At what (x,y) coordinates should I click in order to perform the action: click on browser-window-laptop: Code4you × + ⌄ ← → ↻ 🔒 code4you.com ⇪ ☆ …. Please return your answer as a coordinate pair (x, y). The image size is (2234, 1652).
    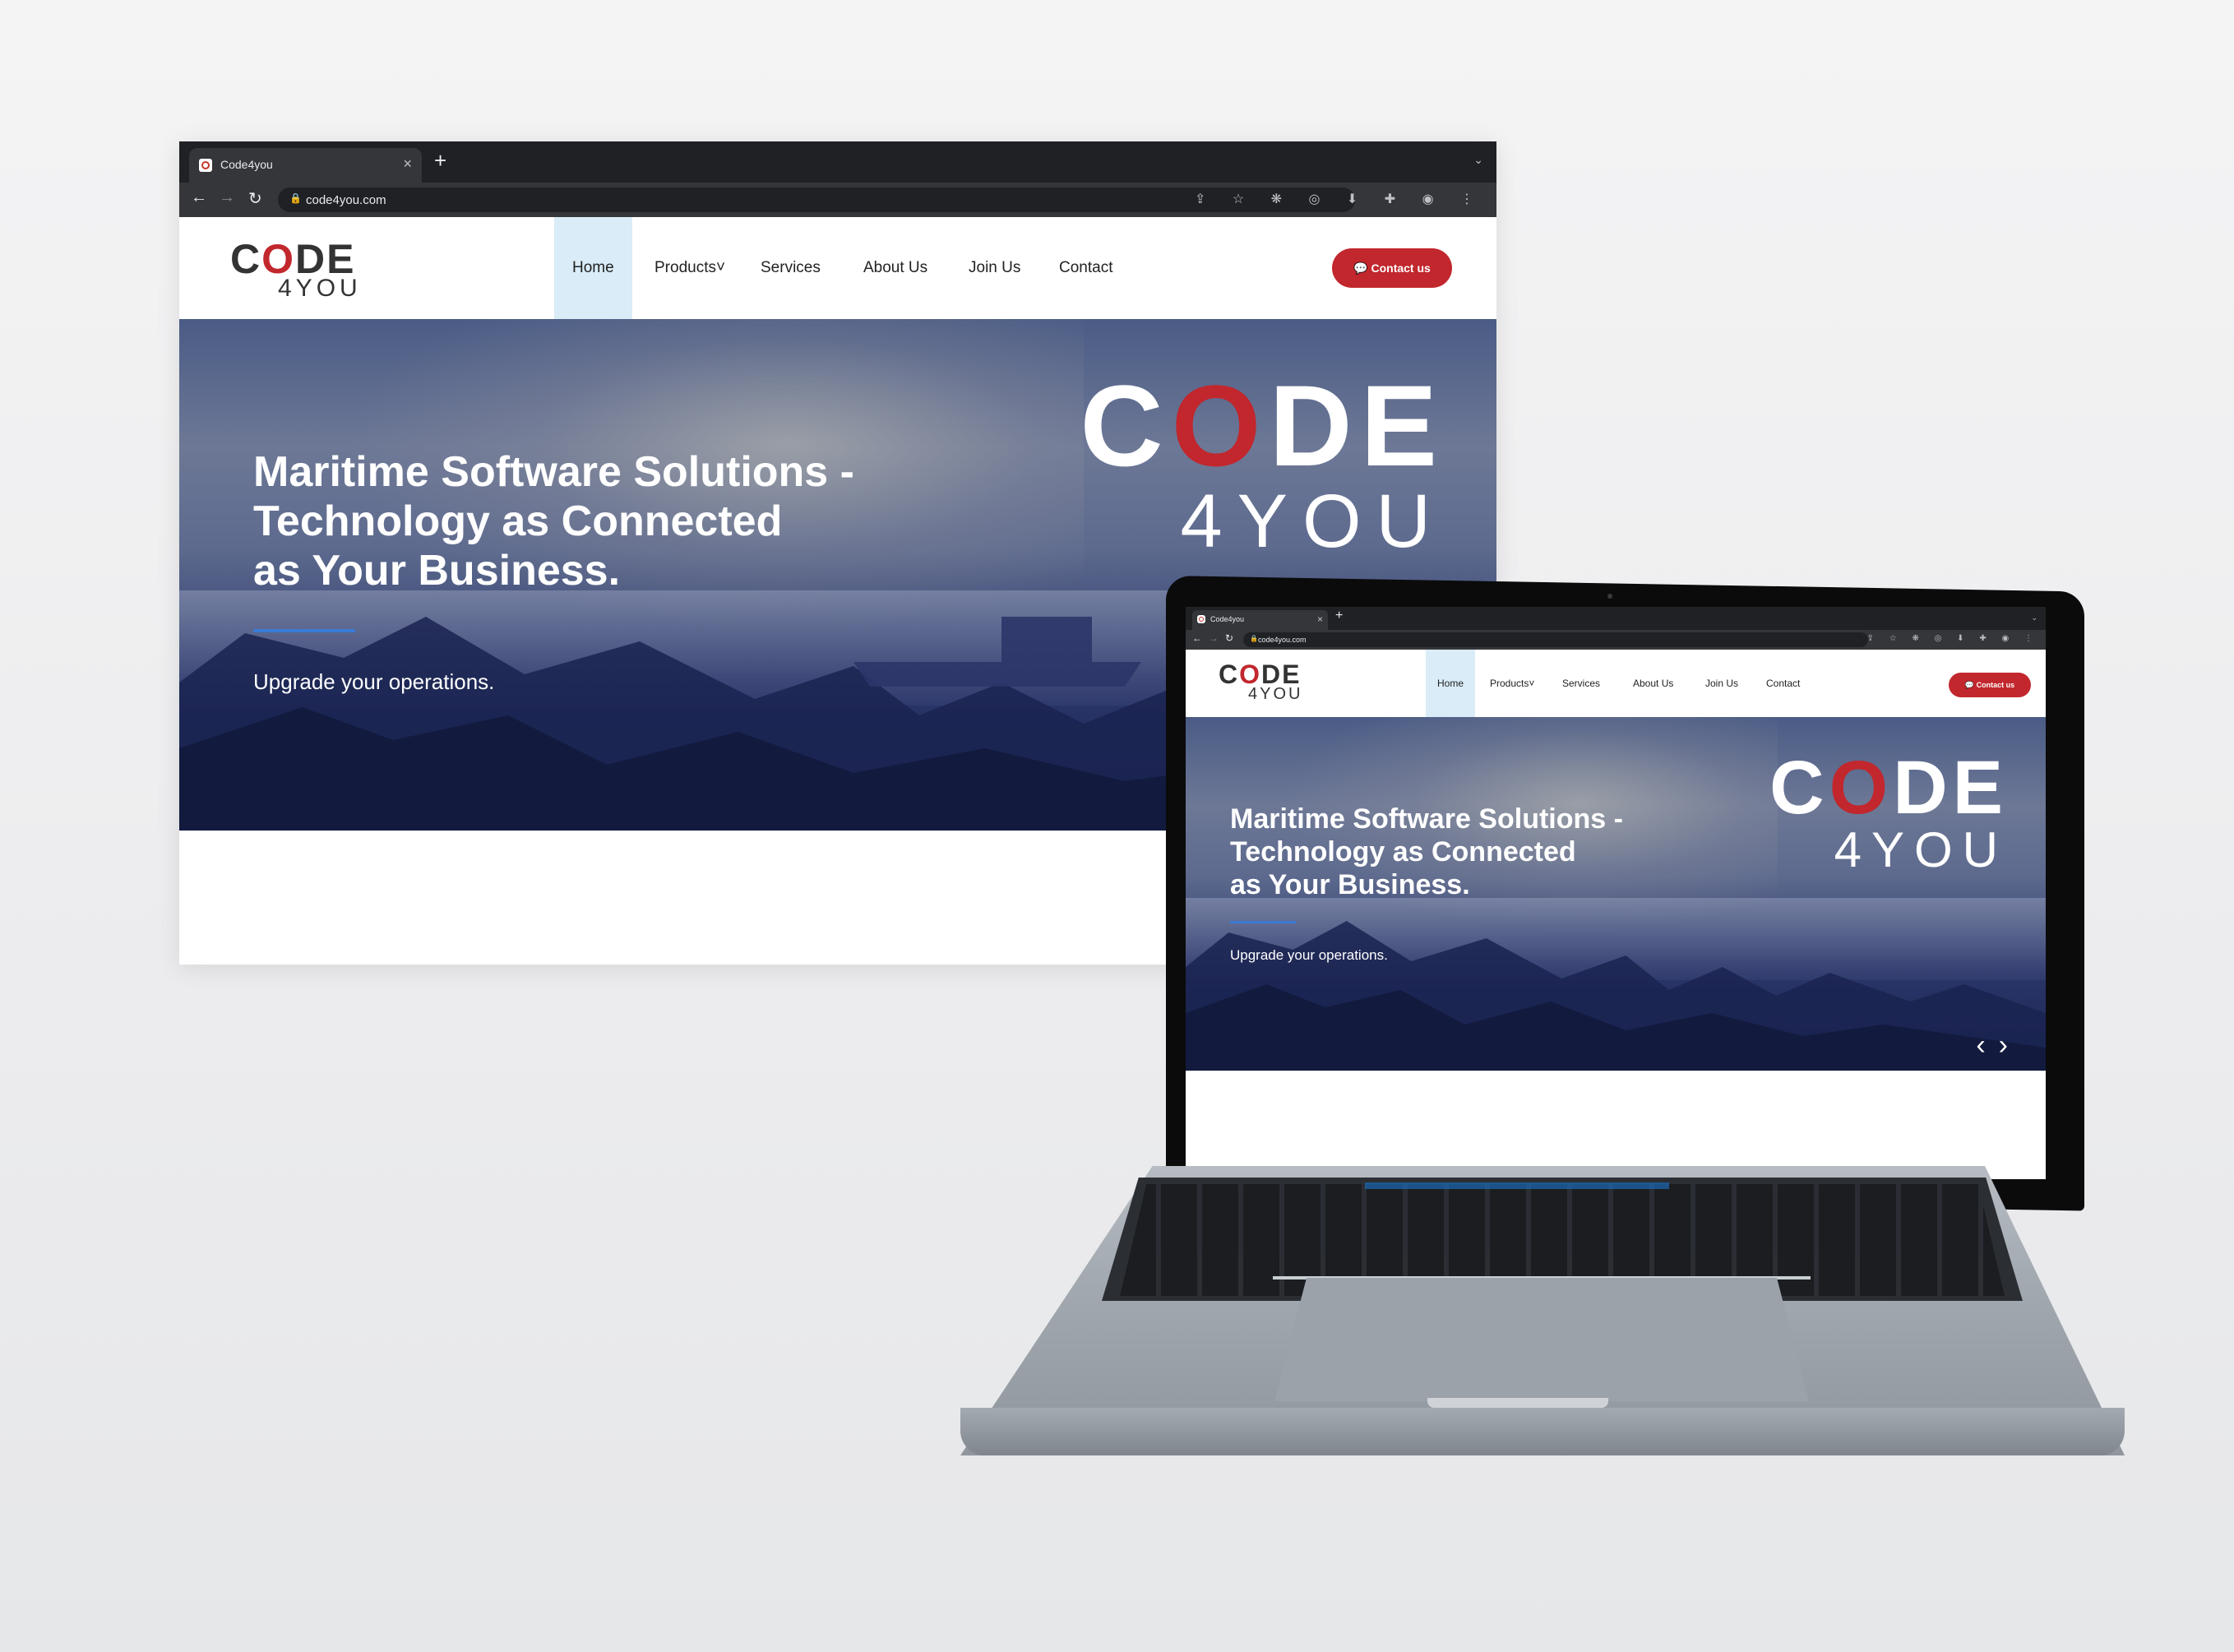
    Looking at the image, I should click on (1616, 893).